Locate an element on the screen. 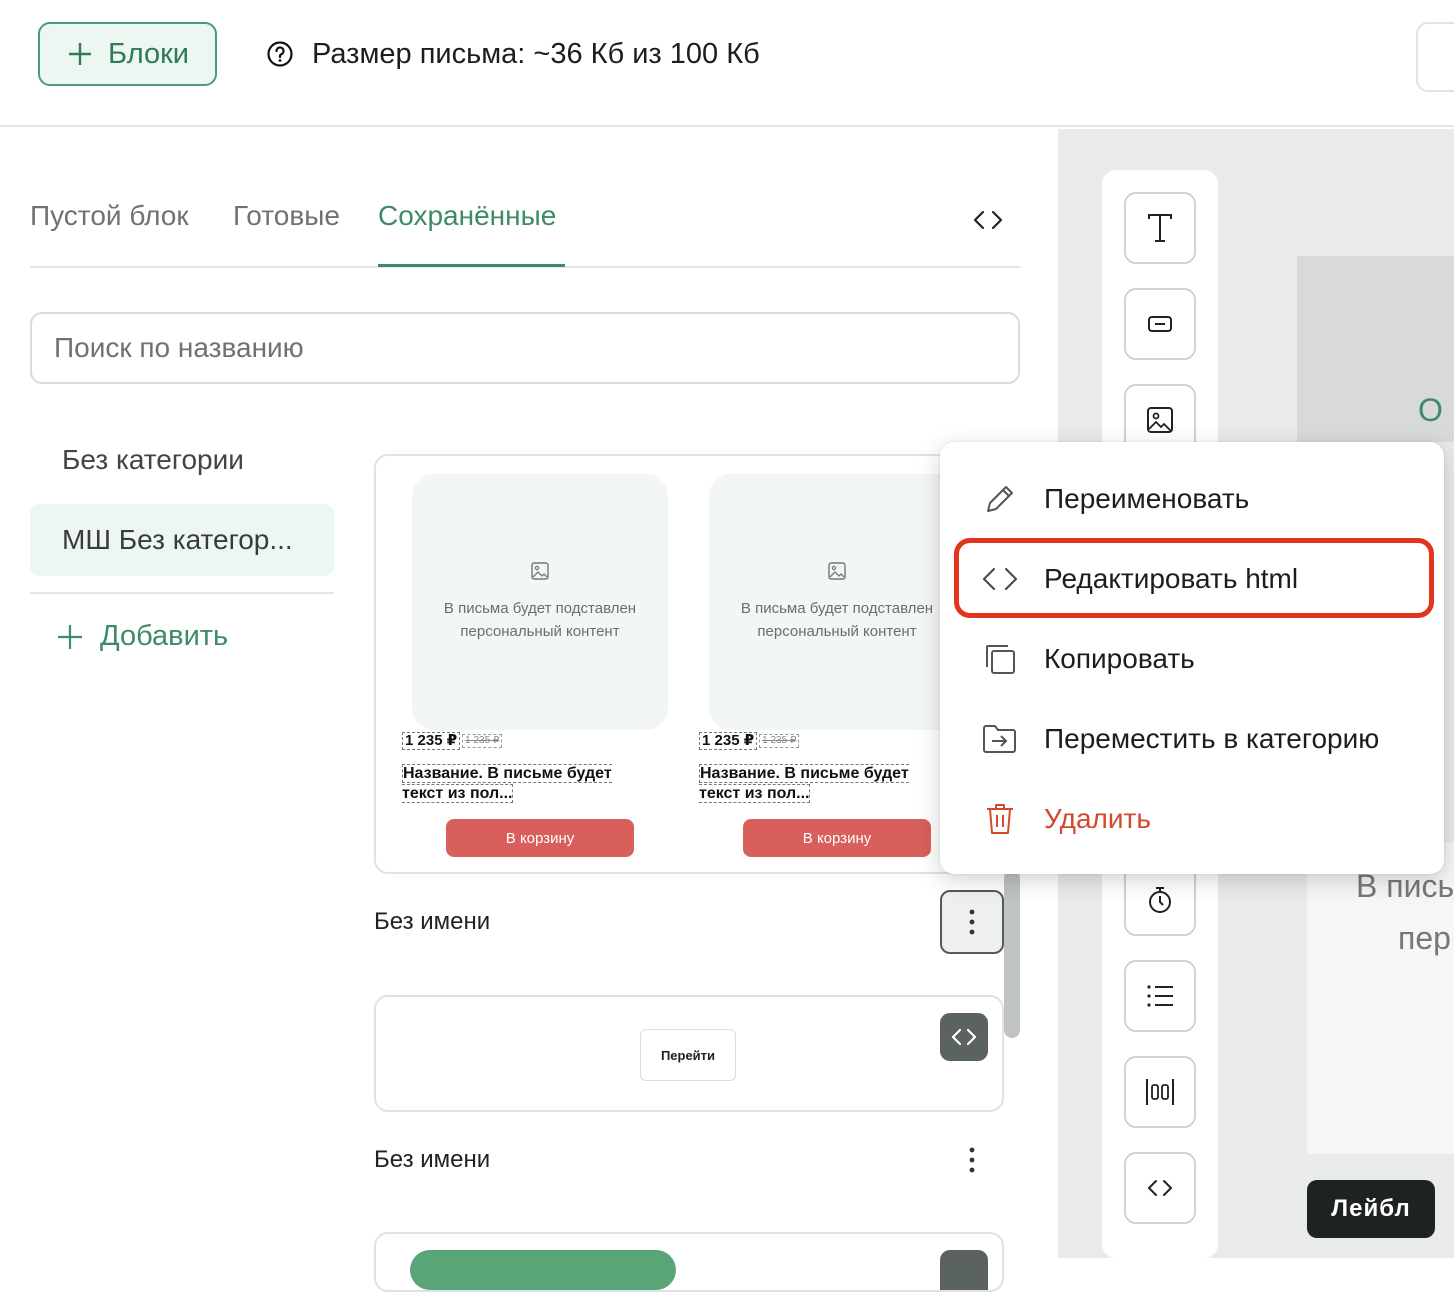 The image size is (1454, 1292). menu-item-move-to-category: Переместить в категорию is located at coordinates (1192, 739).